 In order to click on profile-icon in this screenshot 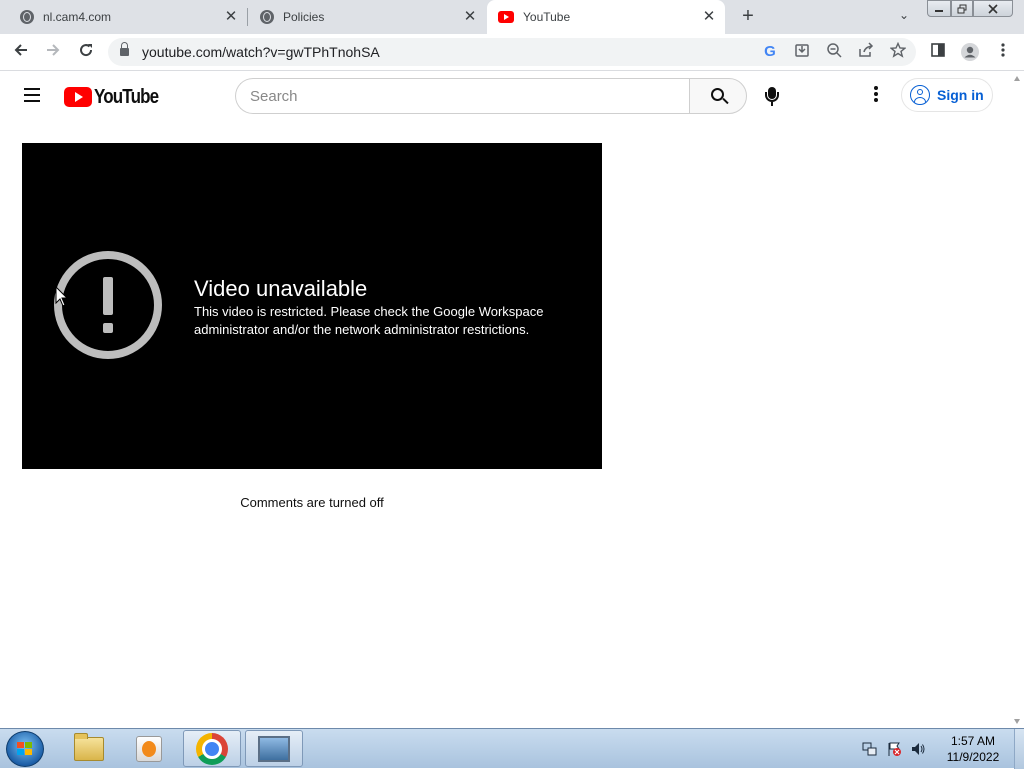, I will do `click(970, 52)`.